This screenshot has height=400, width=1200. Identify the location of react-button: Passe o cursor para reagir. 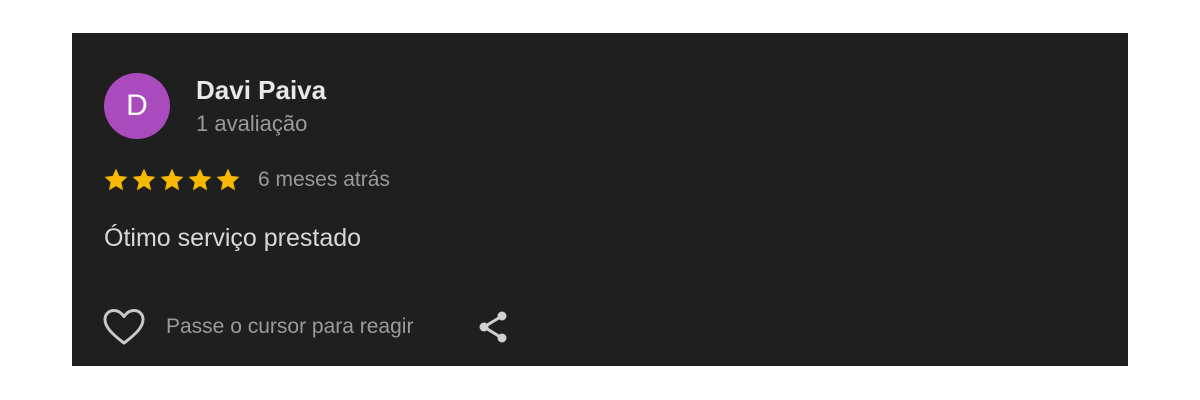
(257, 327).